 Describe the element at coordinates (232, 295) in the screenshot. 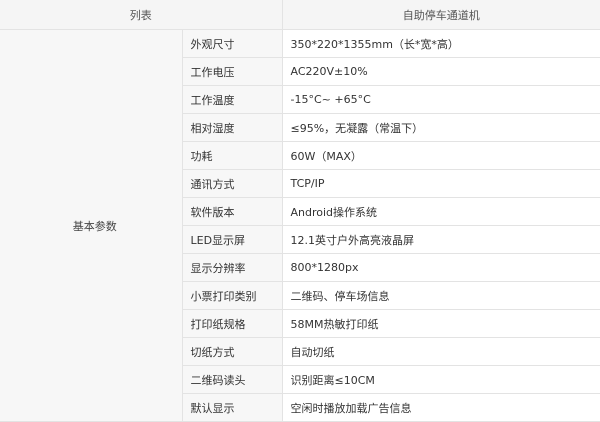

I see `param-name: 小票打印类别` at that location.